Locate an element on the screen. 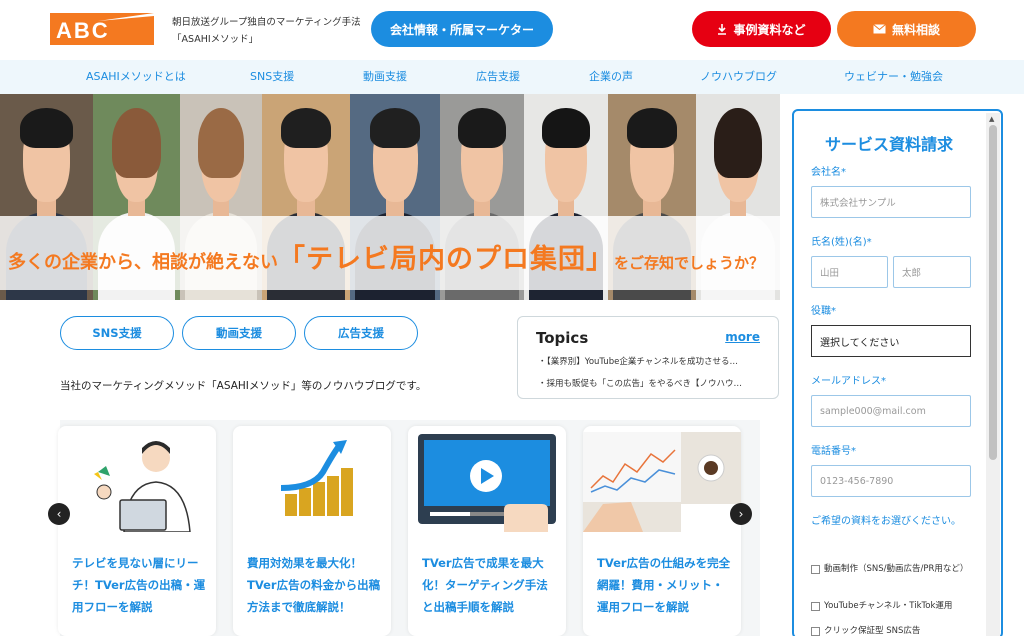  nav-item-voices: 企業の声 is located at coordinates (611, 77).